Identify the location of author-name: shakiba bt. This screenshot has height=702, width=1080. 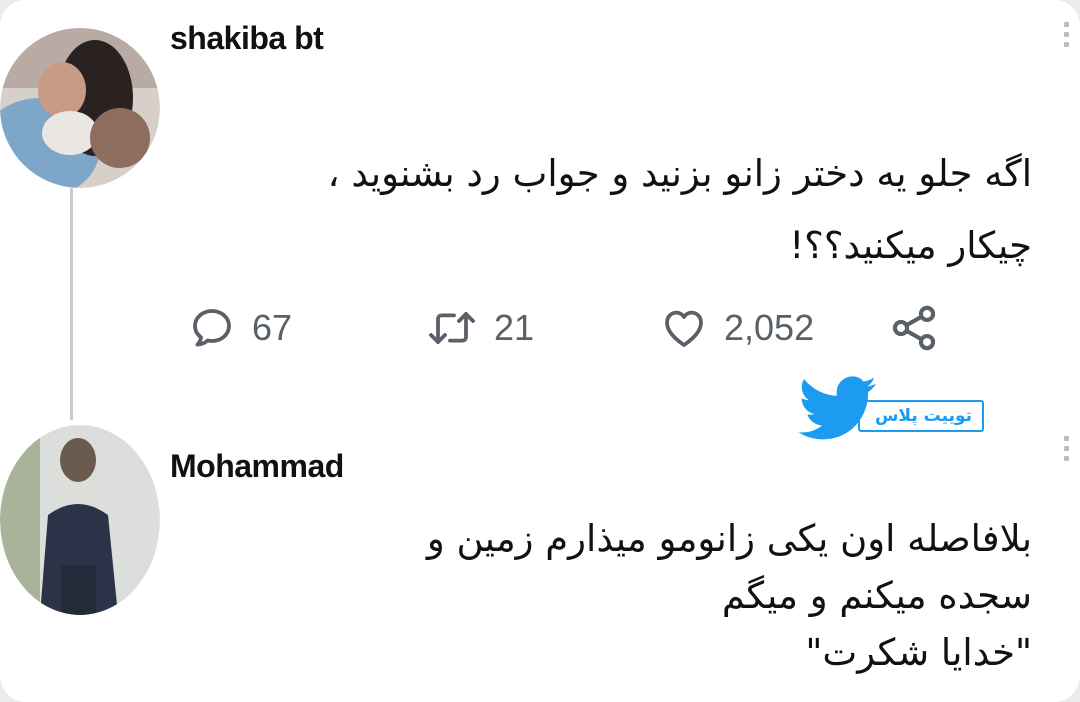
(247, 38).